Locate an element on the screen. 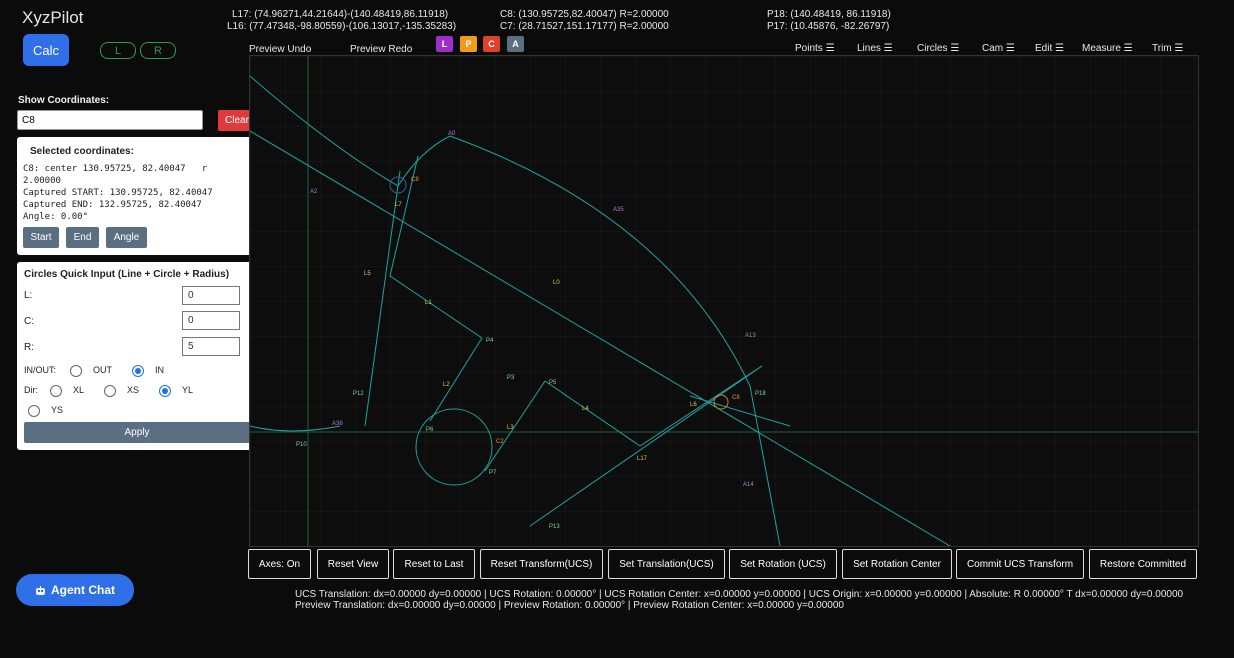  label-l0: L0 is located at coordinates (556, 283).